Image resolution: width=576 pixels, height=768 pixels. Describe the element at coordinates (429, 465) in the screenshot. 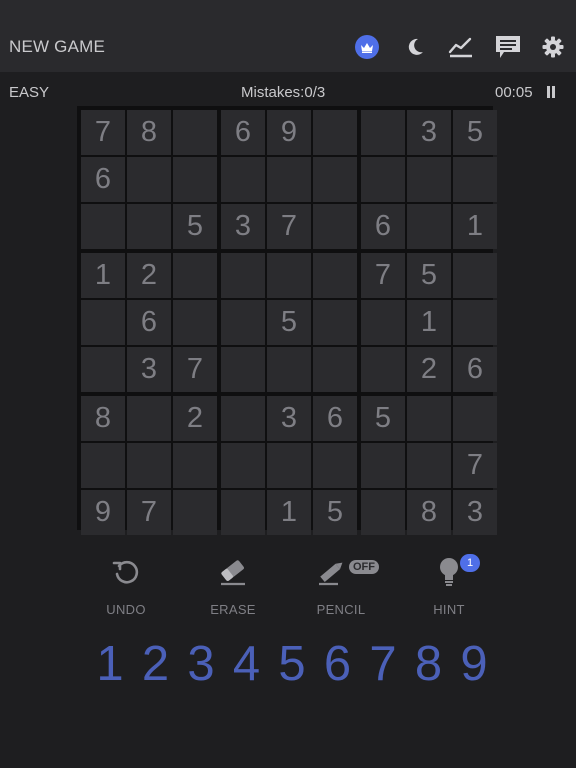

I see `cell-r8-c8` at that location.